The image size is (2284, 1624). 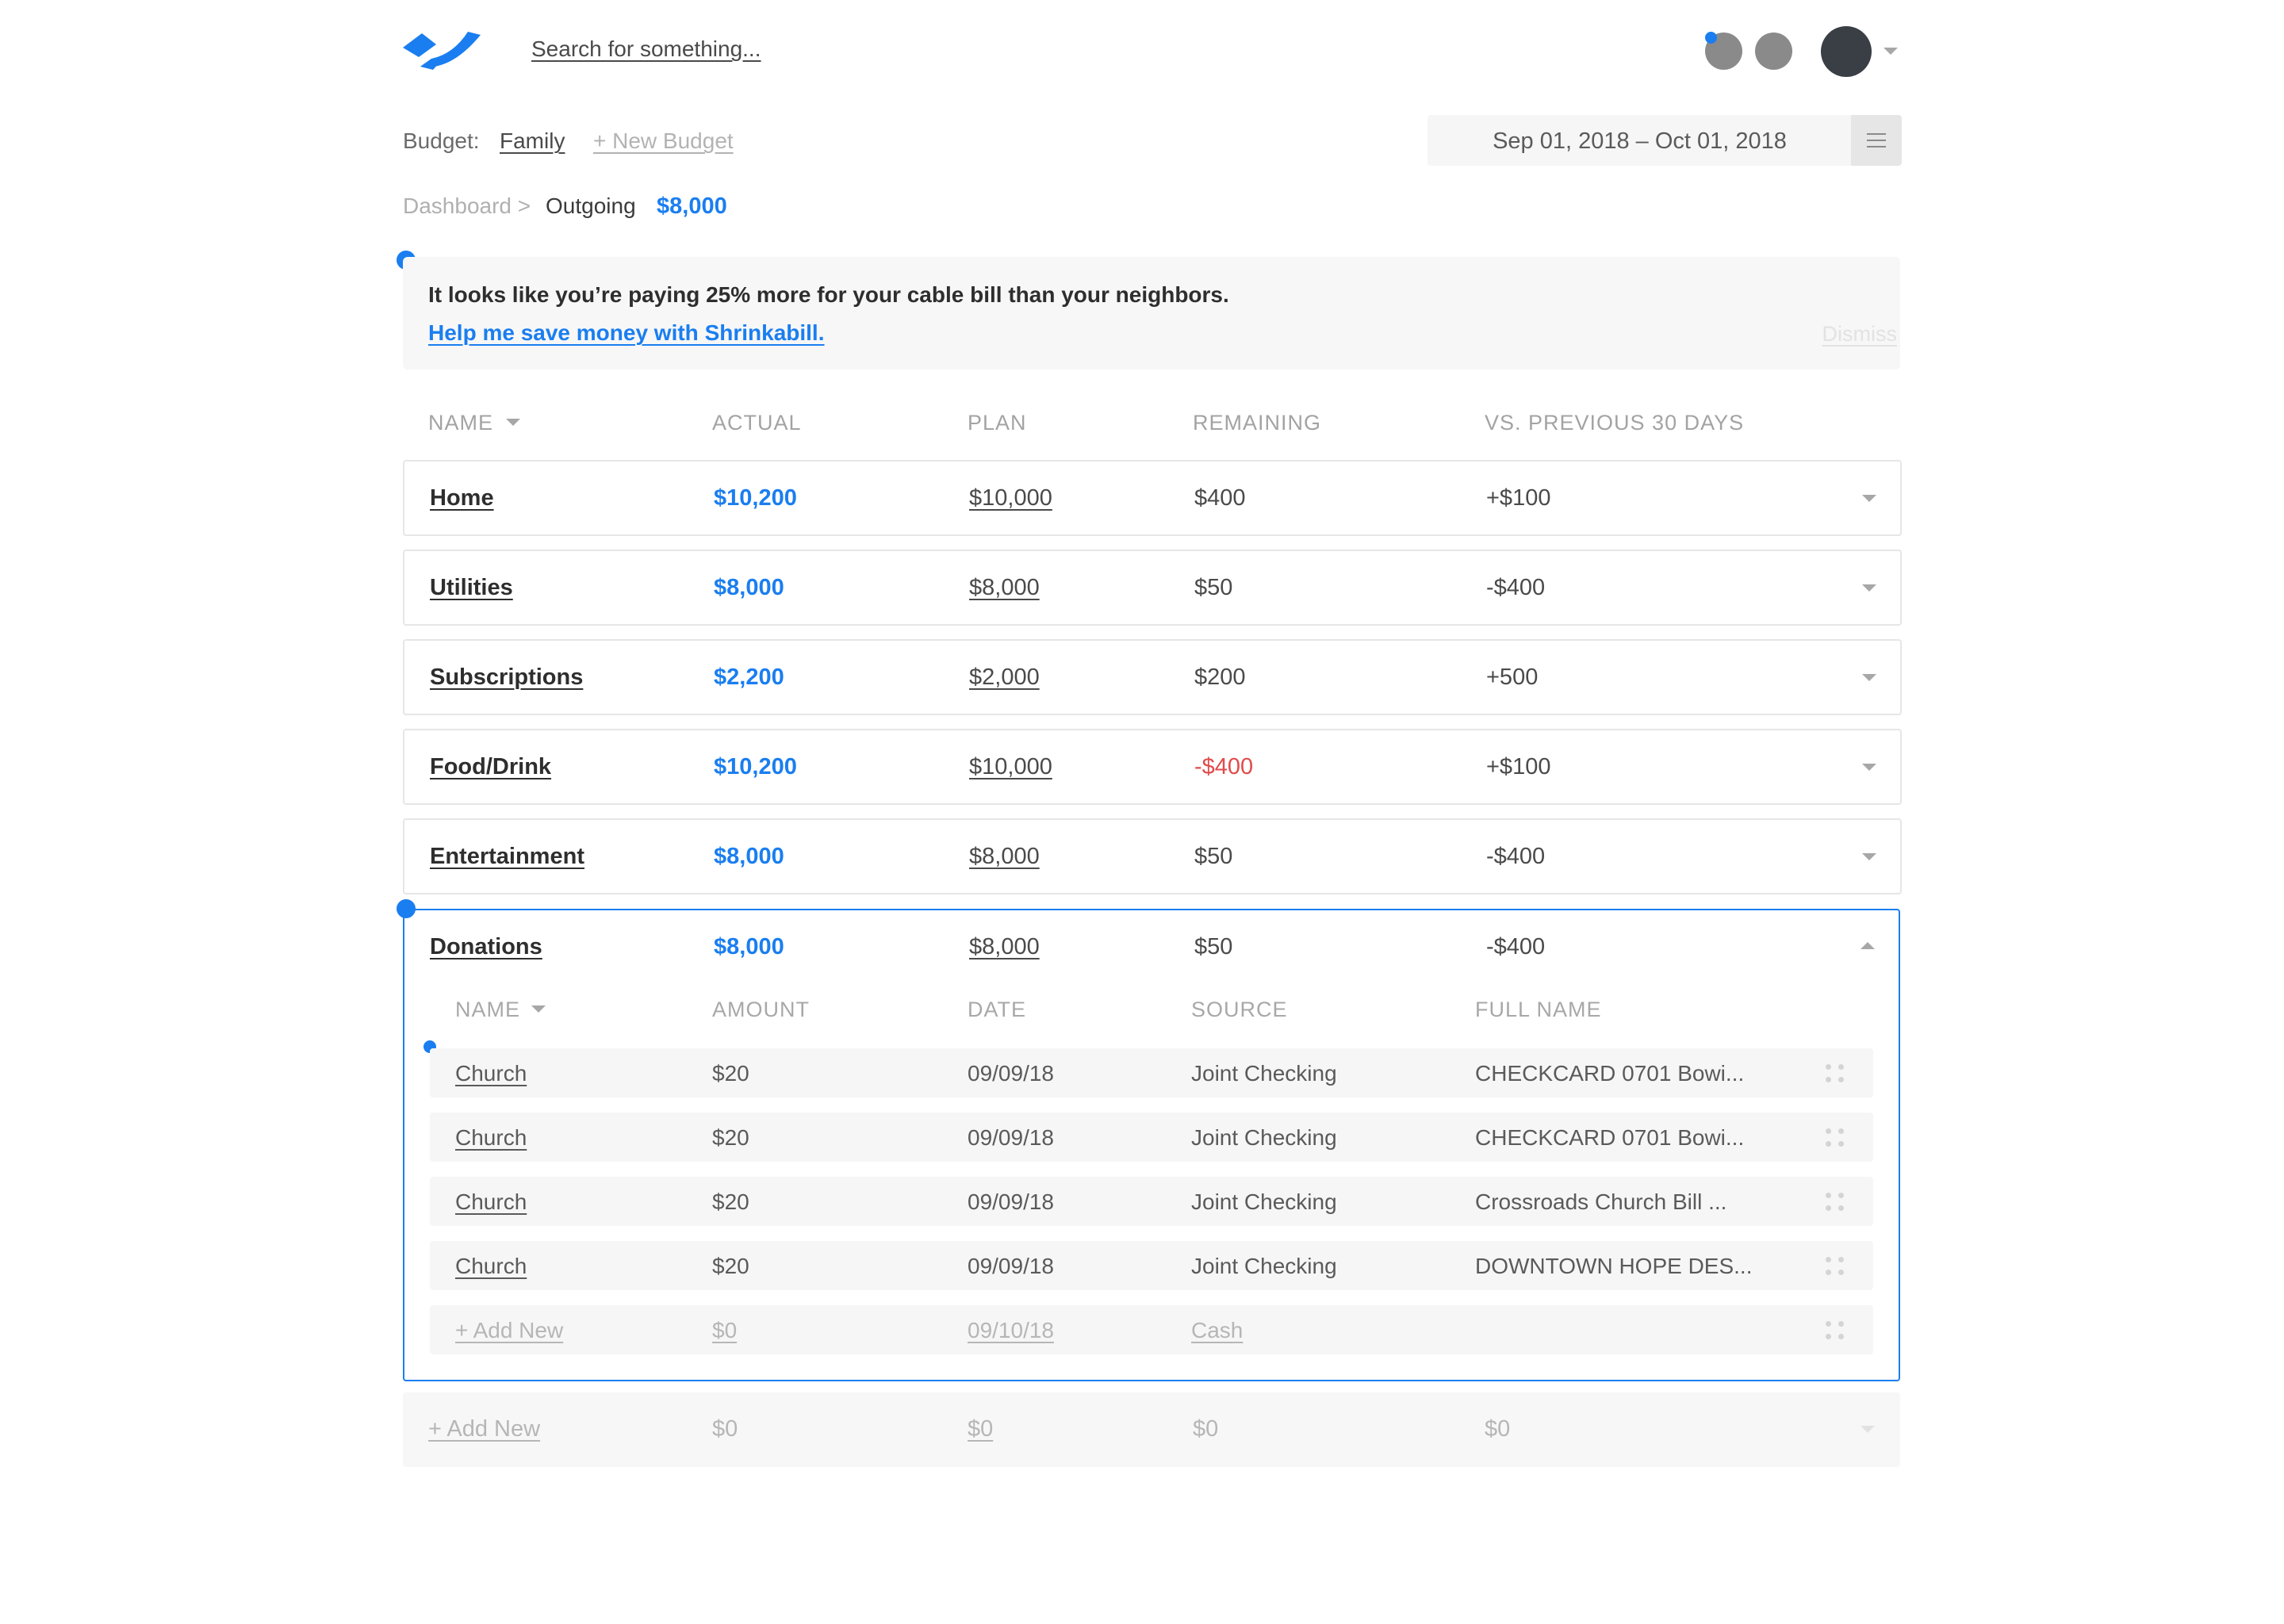 I want to click on expanded-row-summary: Donations $8,000 $8,000 $50 -$400, so click(x=1151, y=946).